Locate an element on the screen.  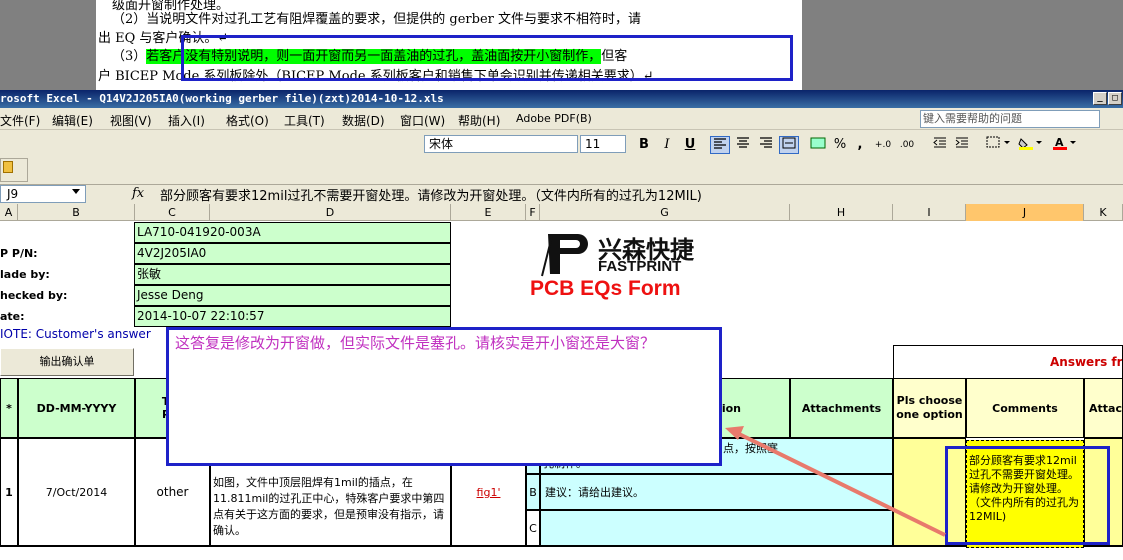
column-header-D: D is located at coordinates (330, 212).